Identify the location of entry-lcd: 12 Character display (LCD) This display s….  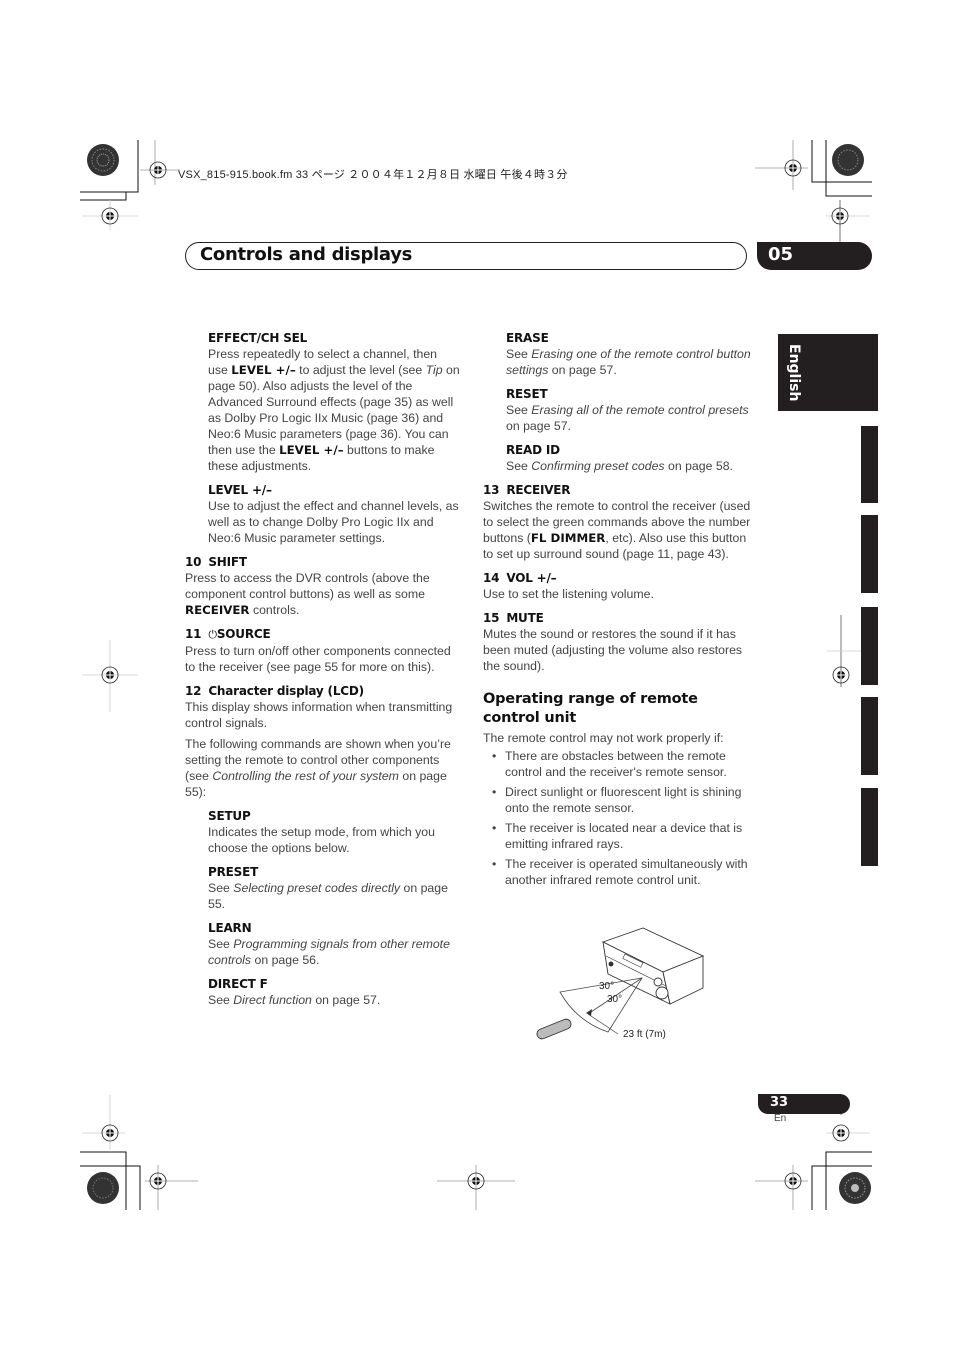
(322, 741).